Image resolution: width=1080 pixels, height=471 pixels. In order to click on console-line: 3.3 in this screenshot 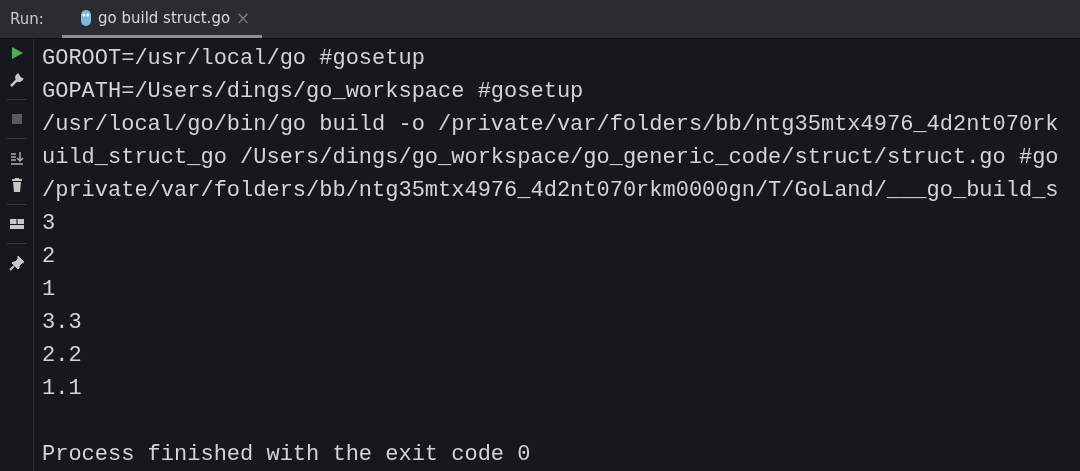, I will do `click(62, 323)`.